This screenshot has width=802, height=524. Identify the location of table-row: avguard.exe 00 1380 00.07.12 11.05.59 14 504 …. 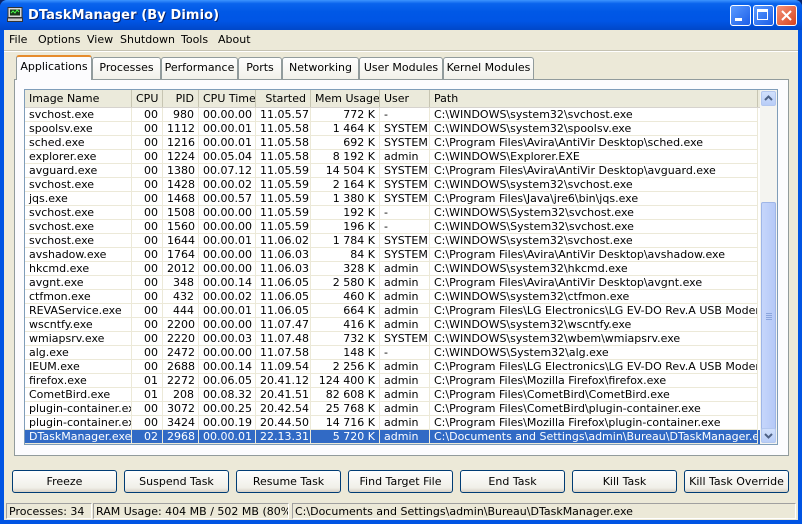
(392, 171).